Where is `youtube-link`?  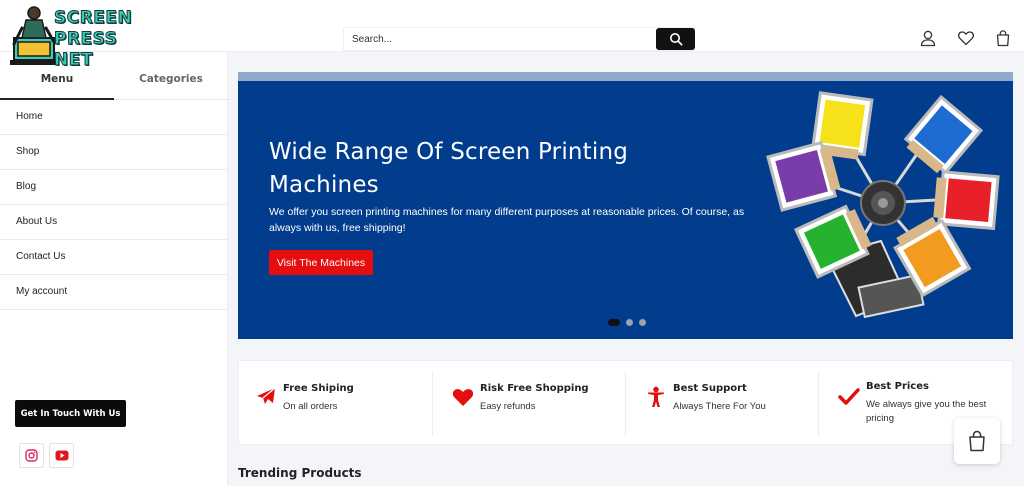
youtube-link is located at coordinates (61, 455).